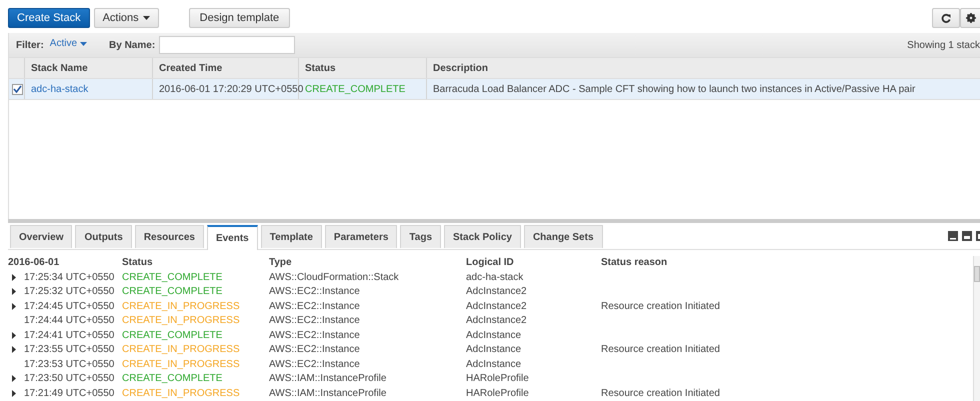 This screenshot has width=980, height=401. I want to click on event-time: 17:25:34 UTC+0550, so click(69, 277).